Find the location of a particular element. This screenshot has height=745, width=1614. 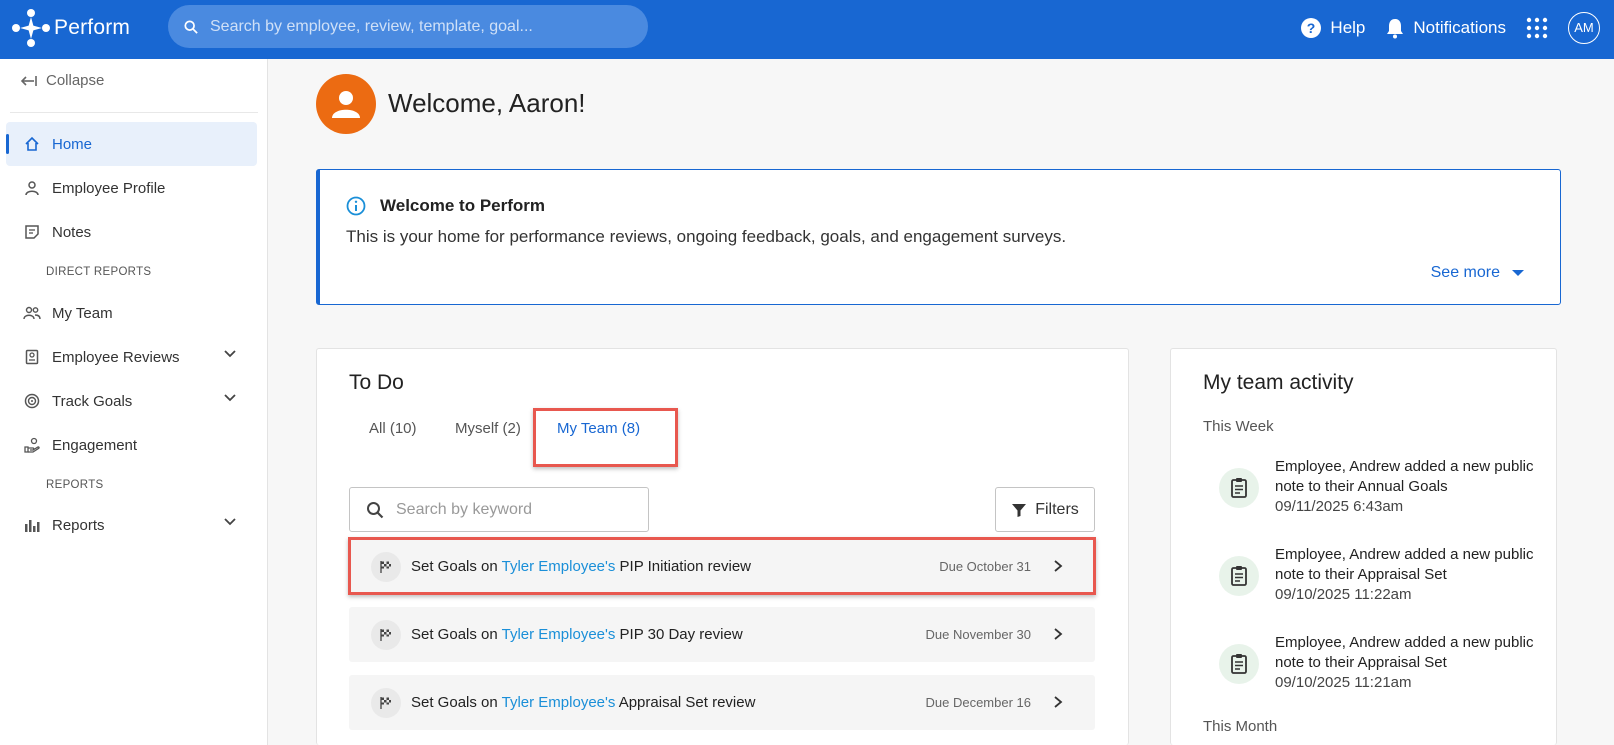

keyword-search-input is located at coordinates (516, 509).